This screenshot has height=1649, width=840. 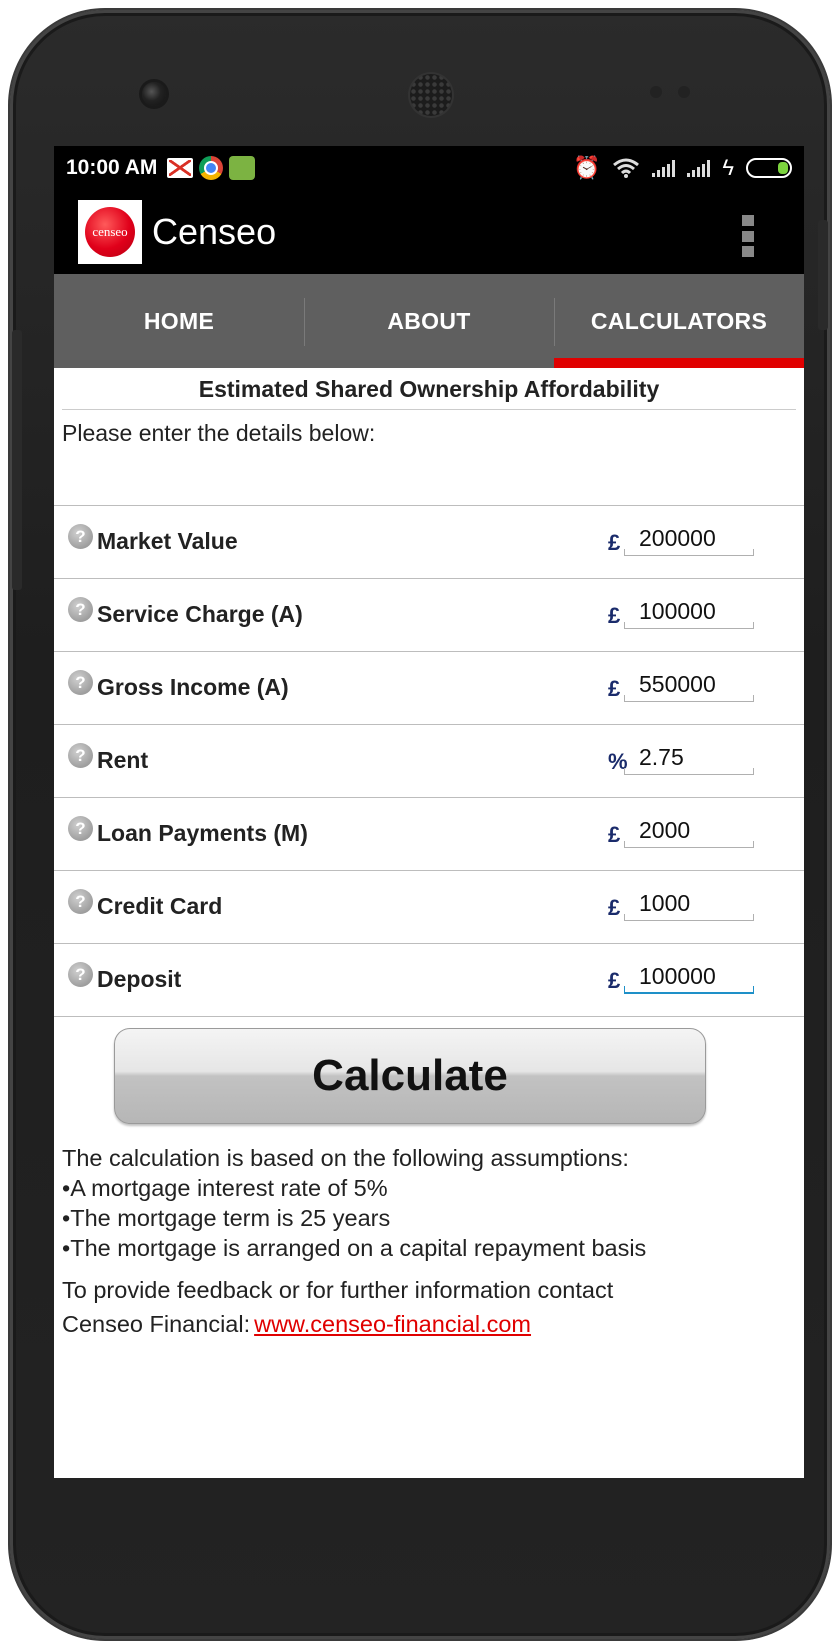 I want to click on power-button, so click(x=823, y=275).